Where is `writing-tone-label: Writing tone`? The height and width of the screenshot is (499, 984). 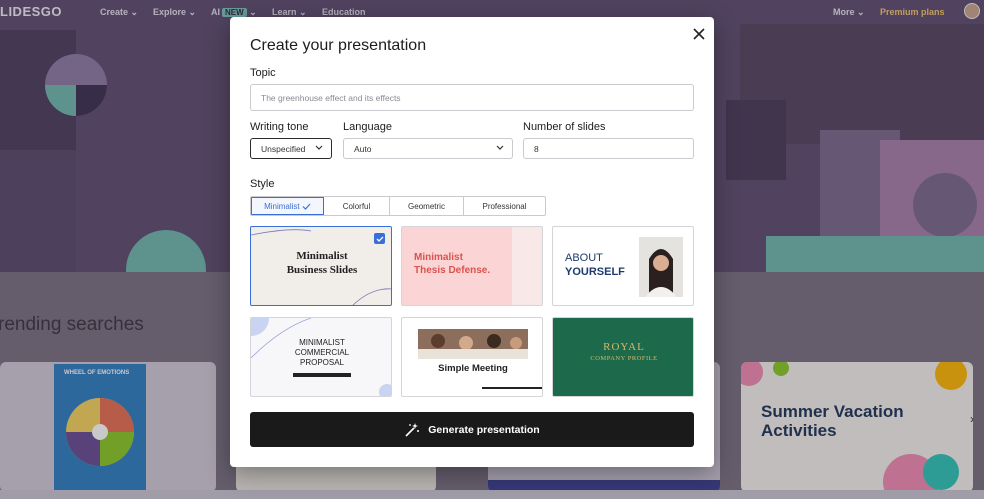
writing-tone-label: Writing tone is located at coordinates (279, 127).